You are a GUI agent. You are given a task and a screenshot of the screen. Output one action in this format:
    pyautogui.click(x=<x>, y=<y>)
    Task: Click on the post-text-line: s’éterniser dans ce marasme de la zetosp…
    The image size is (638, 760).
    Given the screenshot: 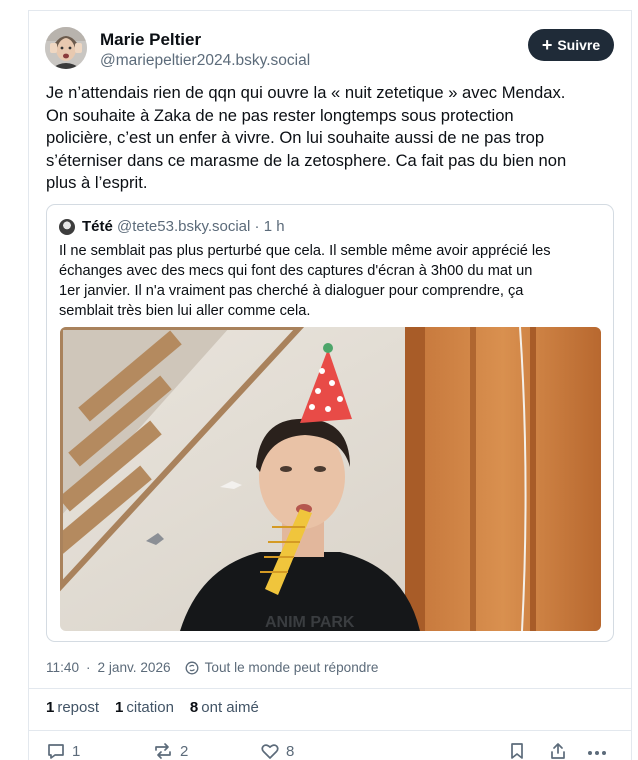 What is the action you would take?
    pyautogui.click(x=306, y=160)
    